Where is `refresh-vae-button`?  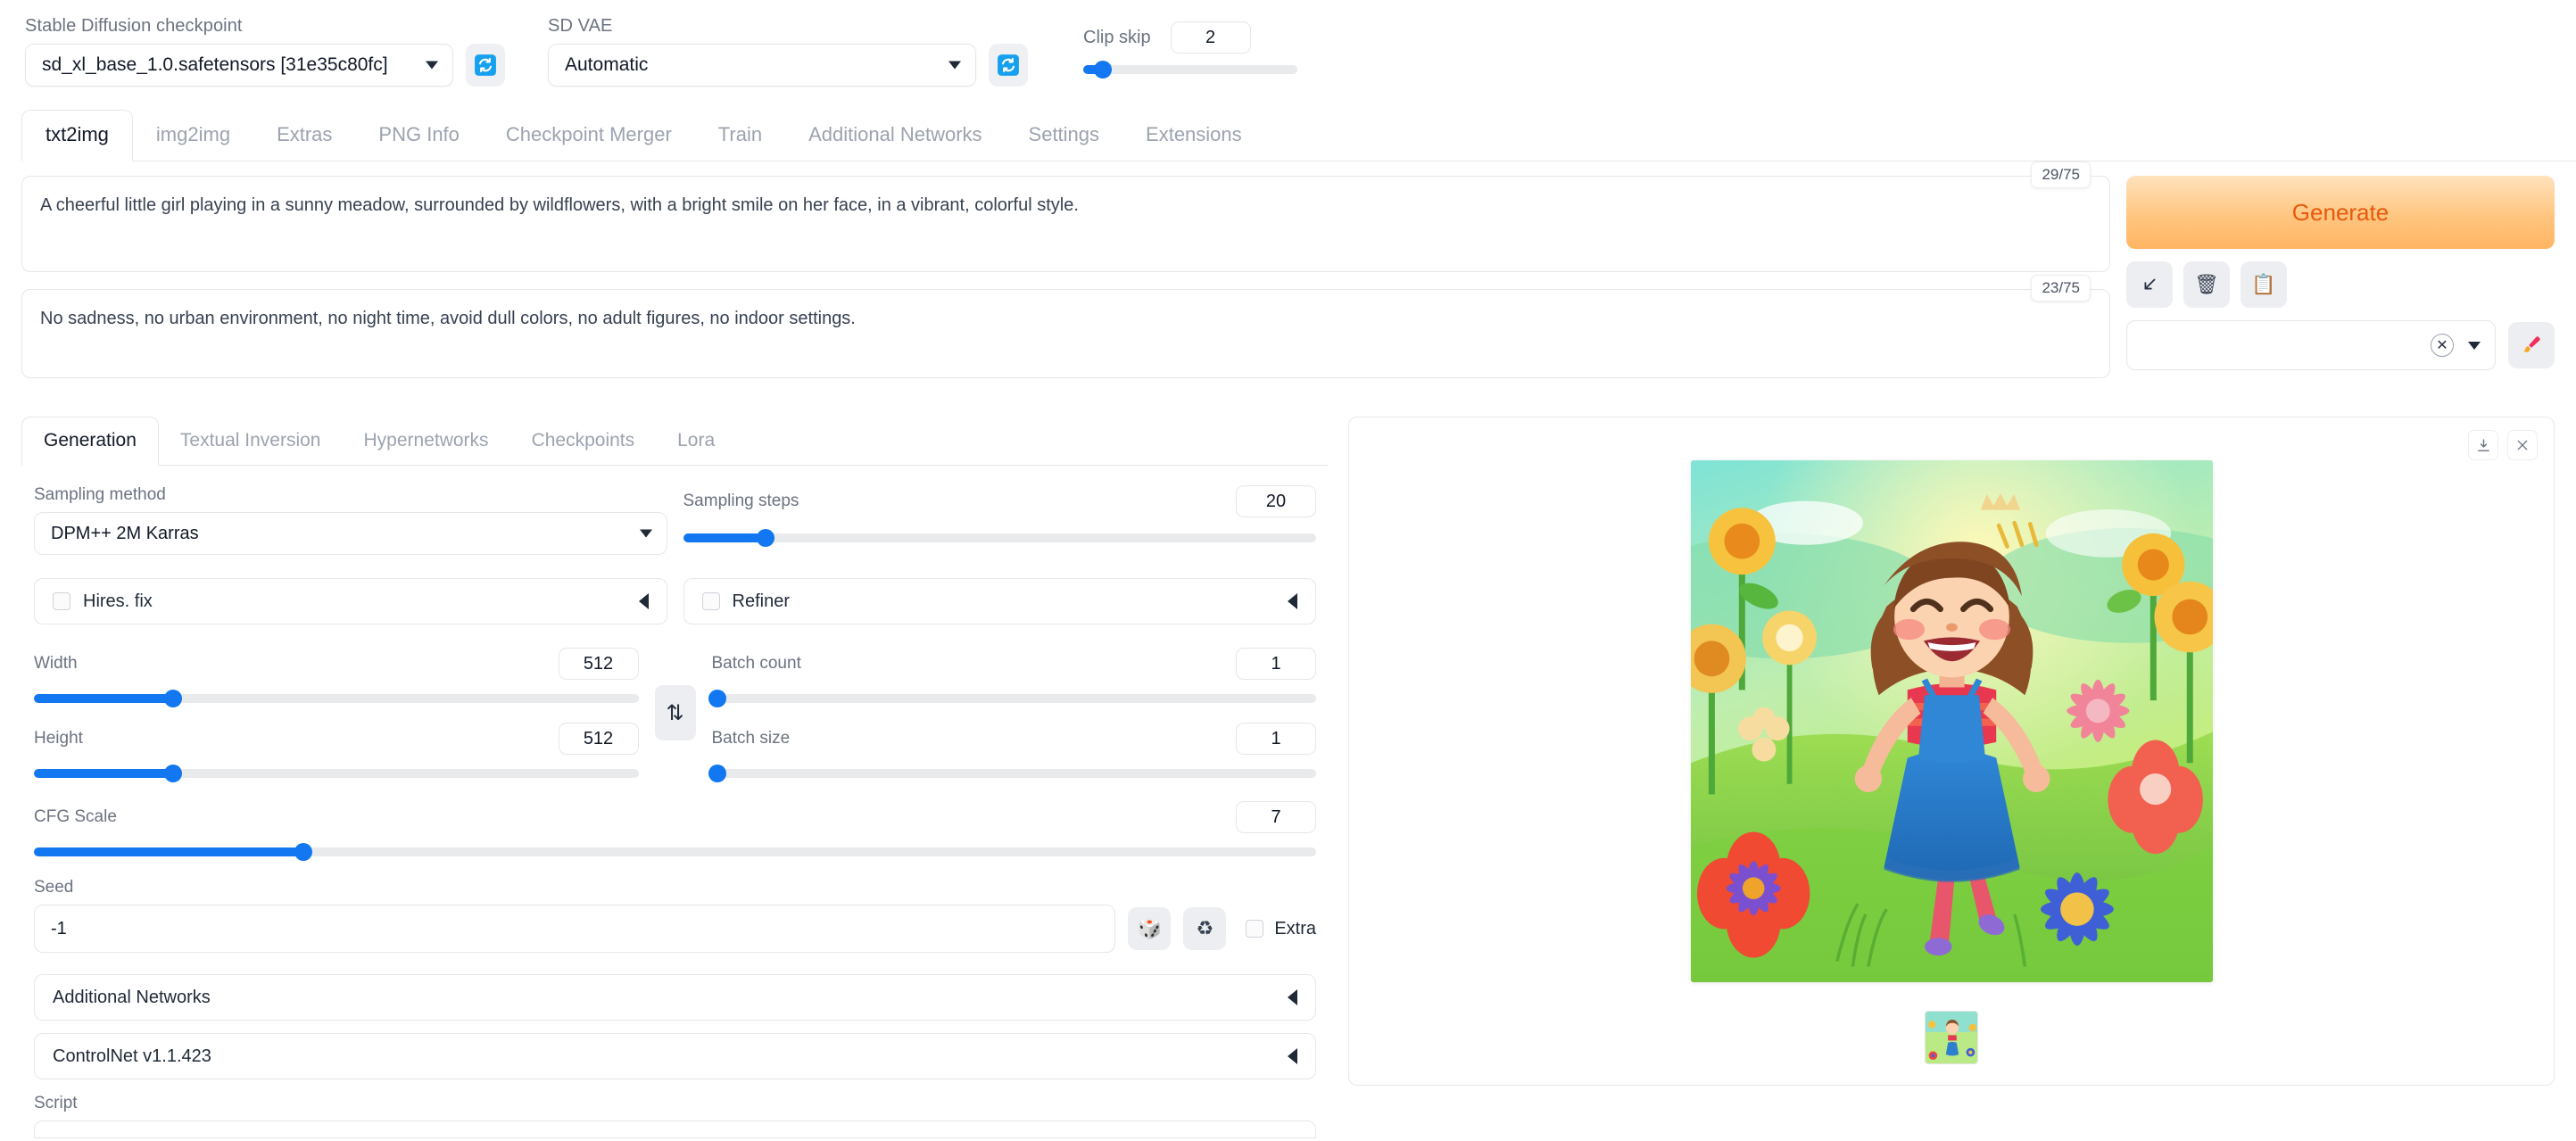 refresh-vae-button is located at coordinates (1008, 66).